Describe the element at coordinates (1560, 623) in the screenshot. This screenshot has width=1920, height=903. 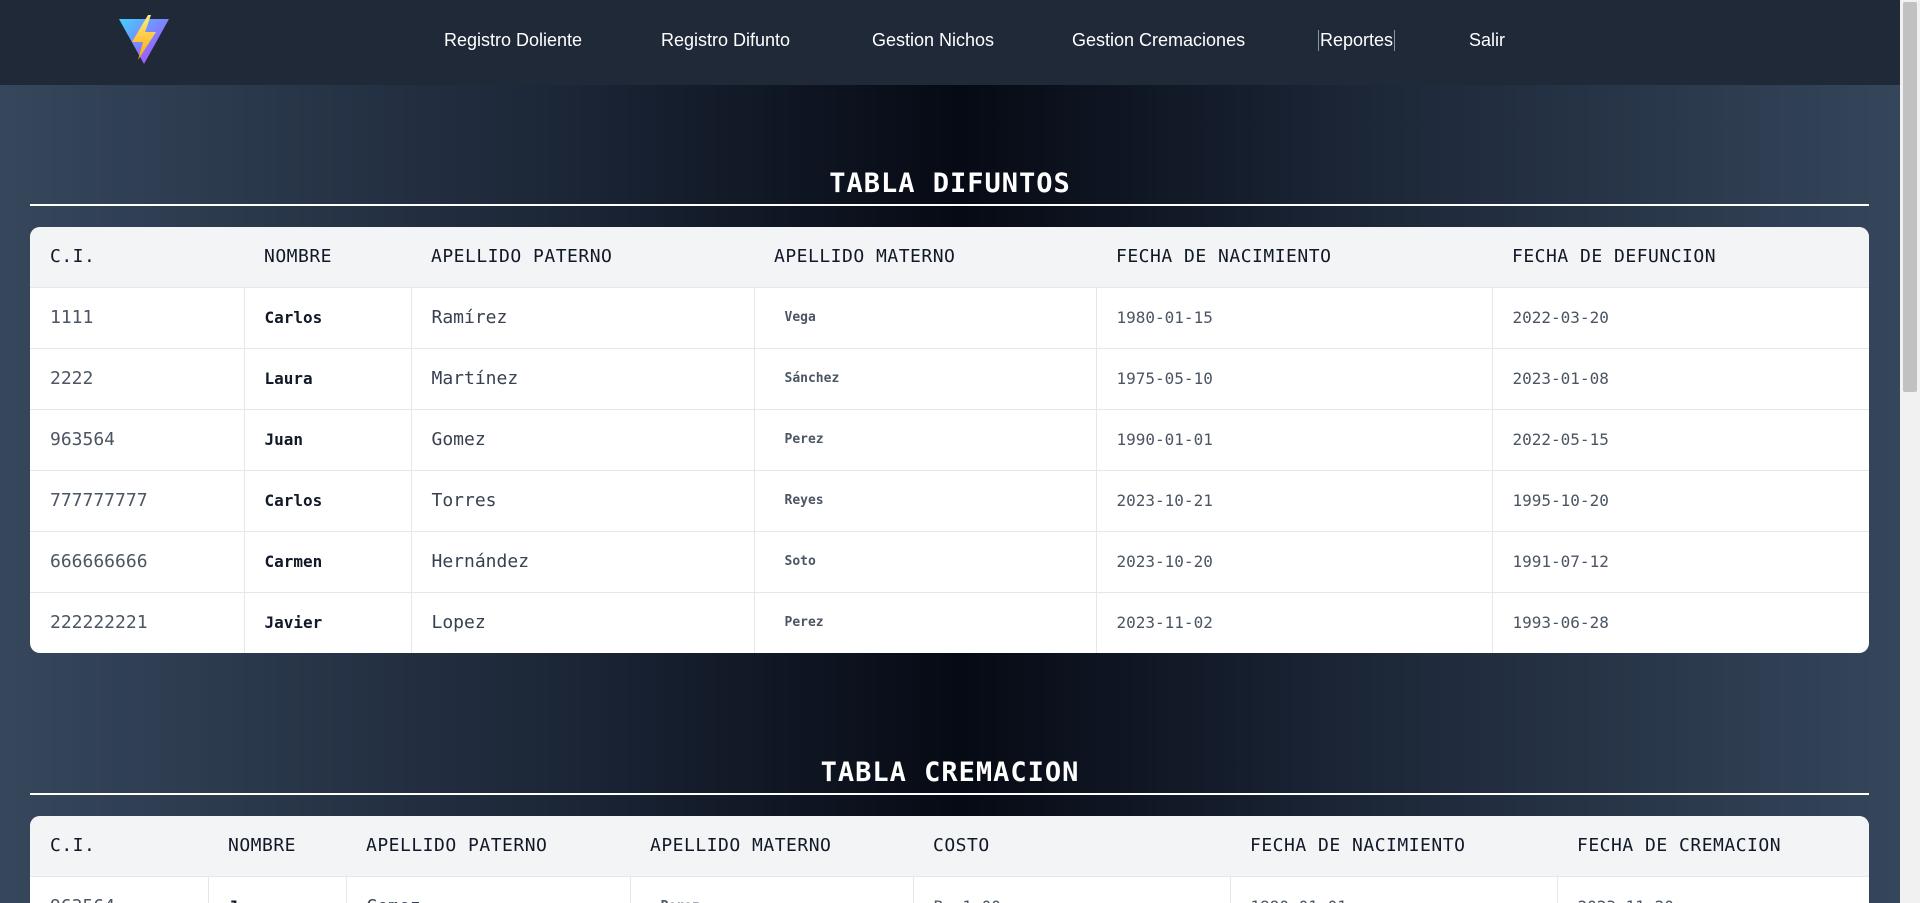
I see `cell-fecha-defuncion: 1993-06-28` at that location.